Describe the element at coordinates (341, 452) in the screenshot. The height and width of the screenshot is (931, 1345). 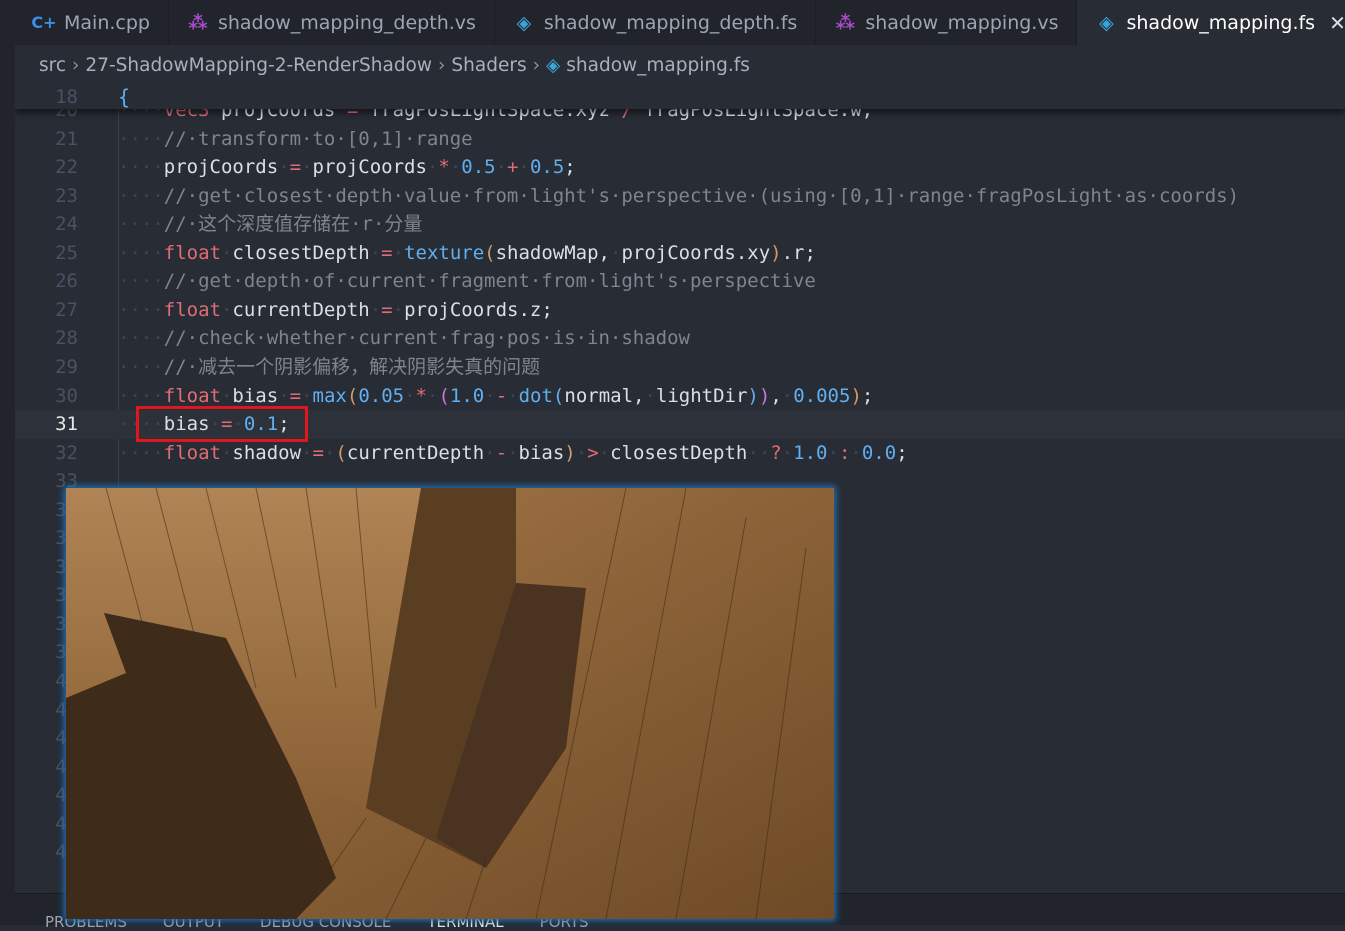
I see `token-p1: (` at that location.